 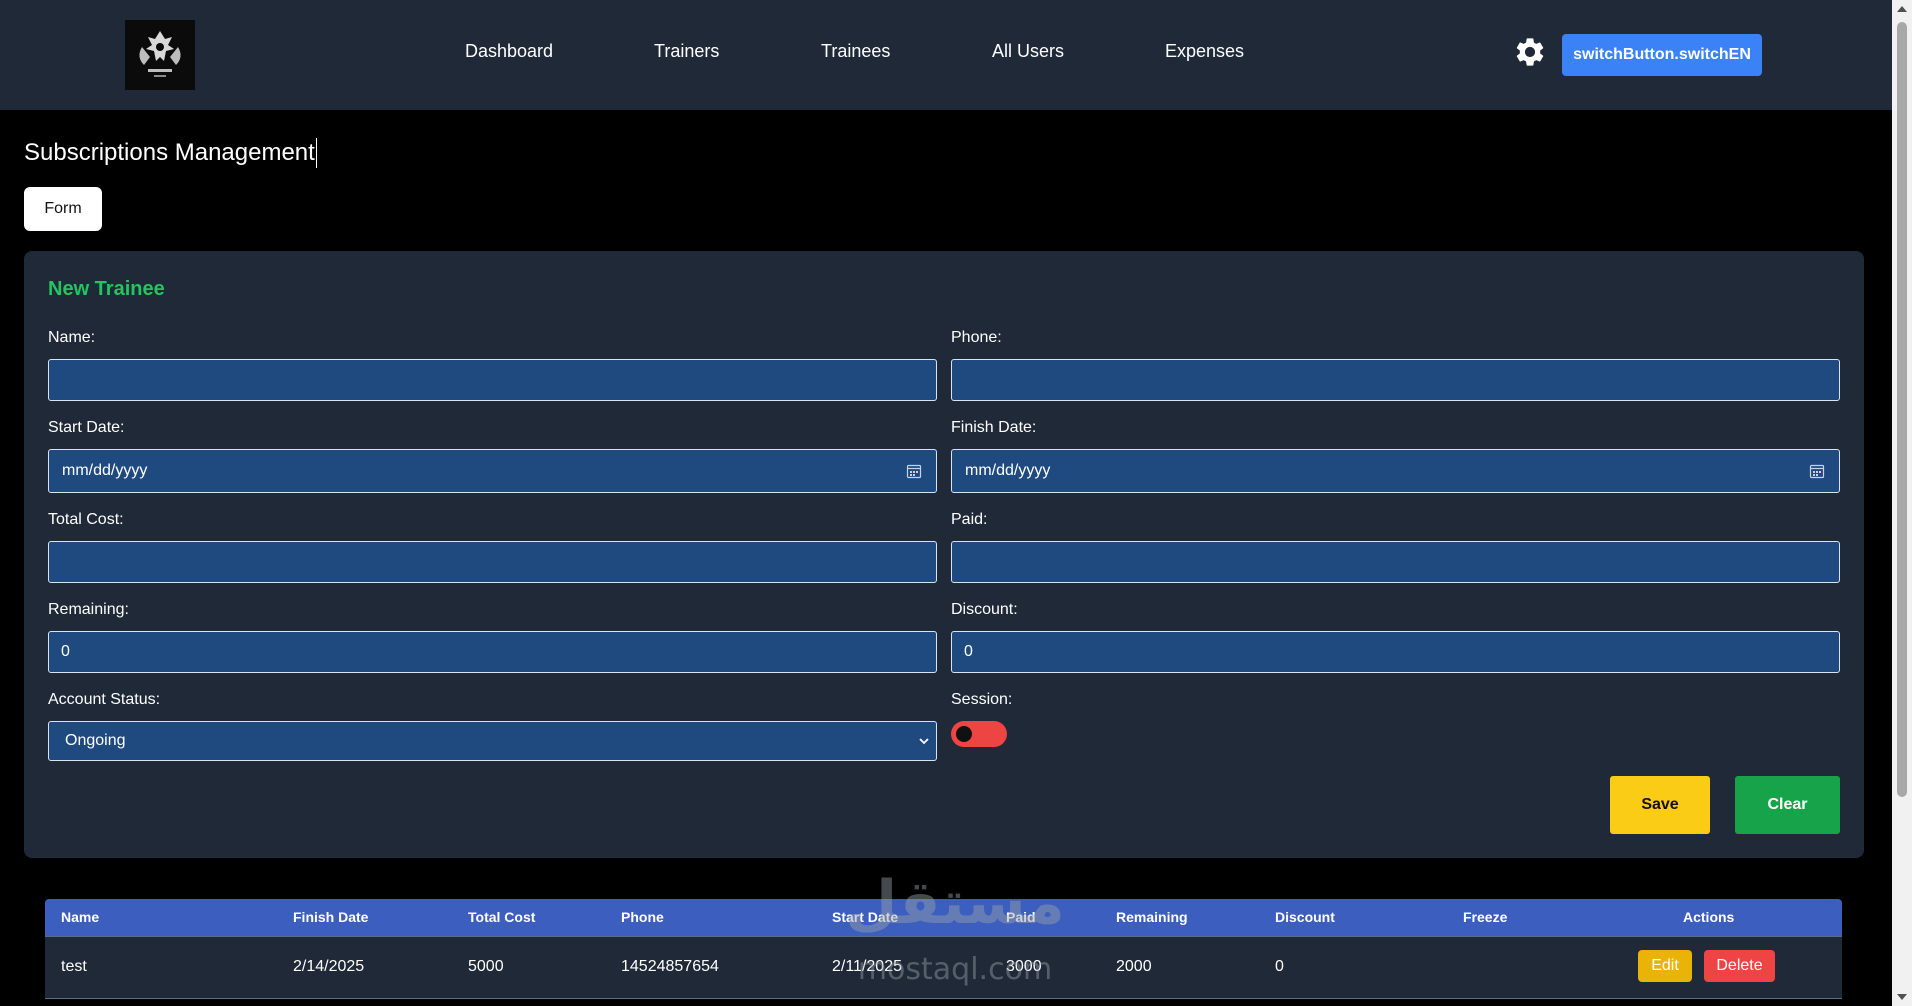 I want to click on gym-crest-logo, so click(x=160, y=55).